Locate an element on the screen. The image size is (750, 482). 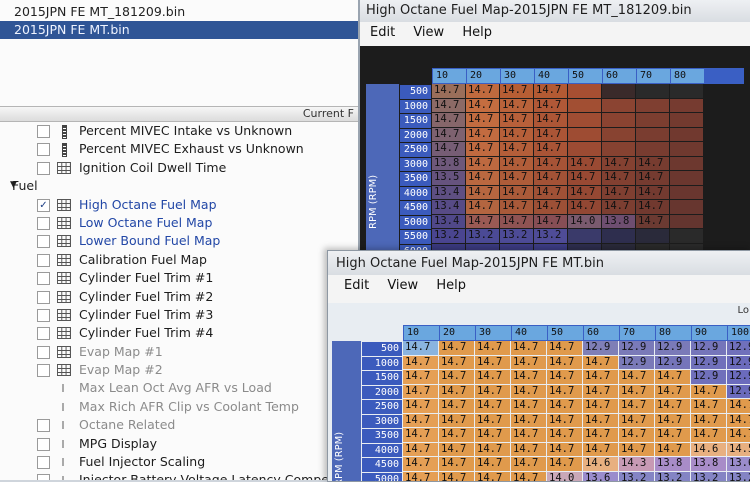
menu-help: Help is located at coordinates (477, 32).